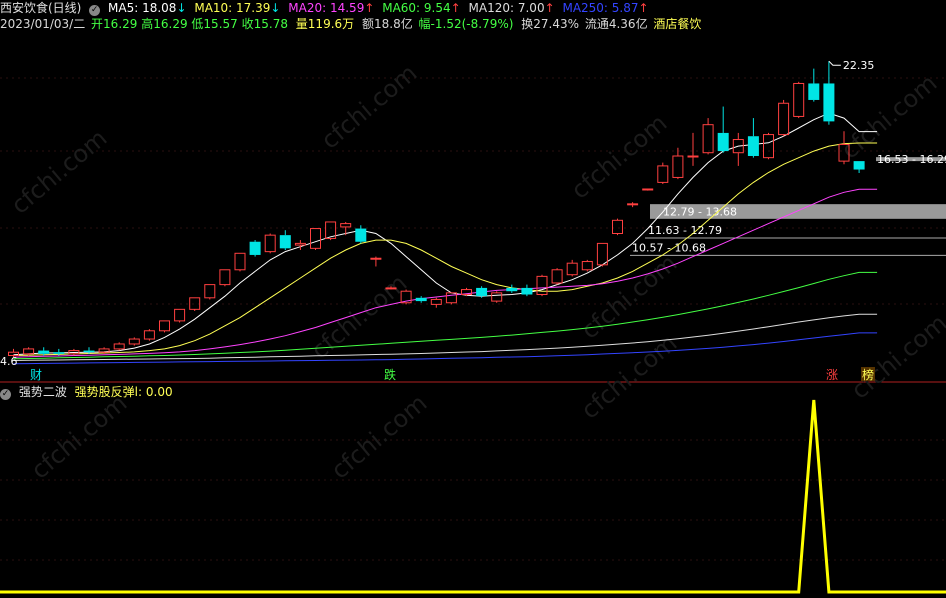 The image size is (946, 598). Describe the element at coordinates (88, 392) in the screenshot. I see `indicator-header: ✓ 强势二波 强势股反弹l: 0.00` at that location.